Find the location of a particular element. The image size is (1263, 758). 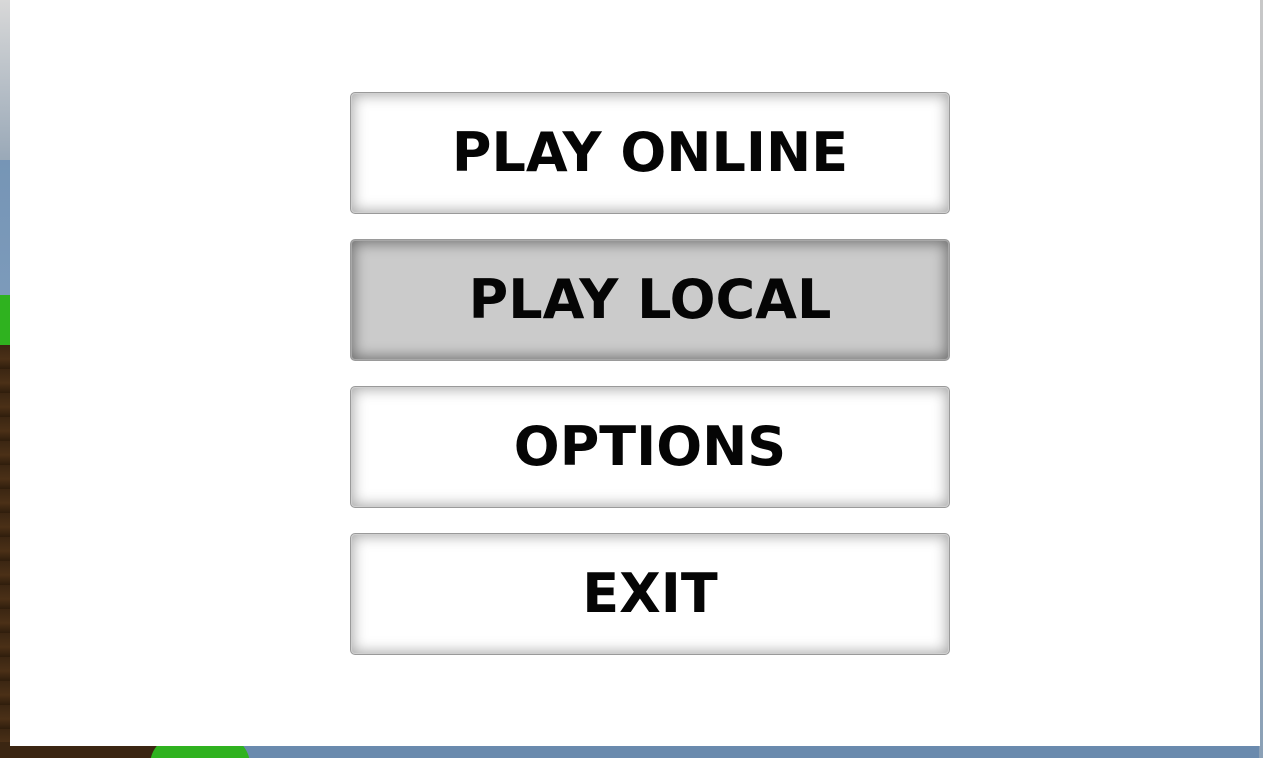

play-online-button: PLAY ONLINE is located at coordinates (650, 153).